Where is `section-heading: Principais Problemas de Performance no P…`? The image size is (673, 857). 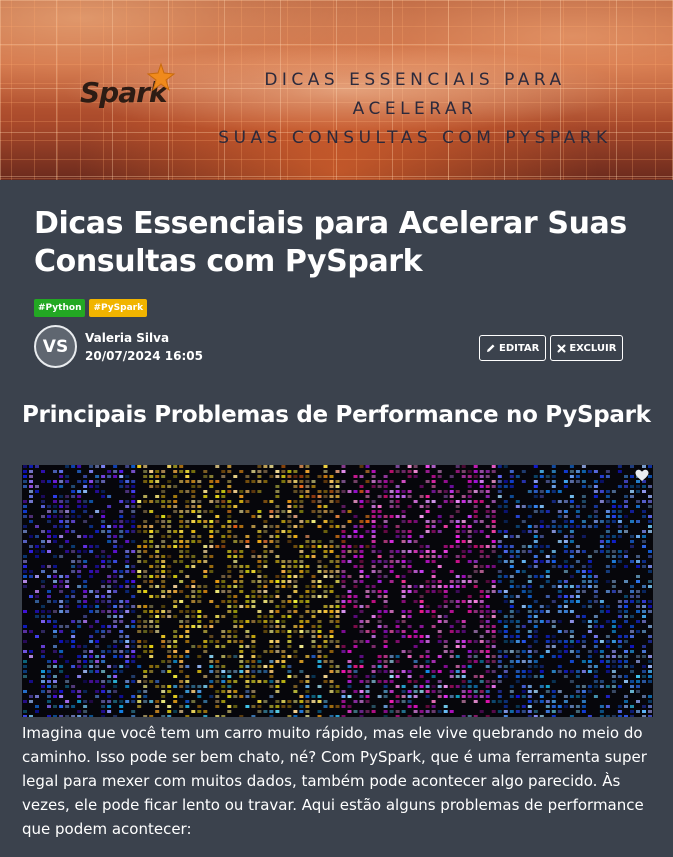
section-heading: Principais Problemas de Performance no P… is located at coordinates (336, 415).